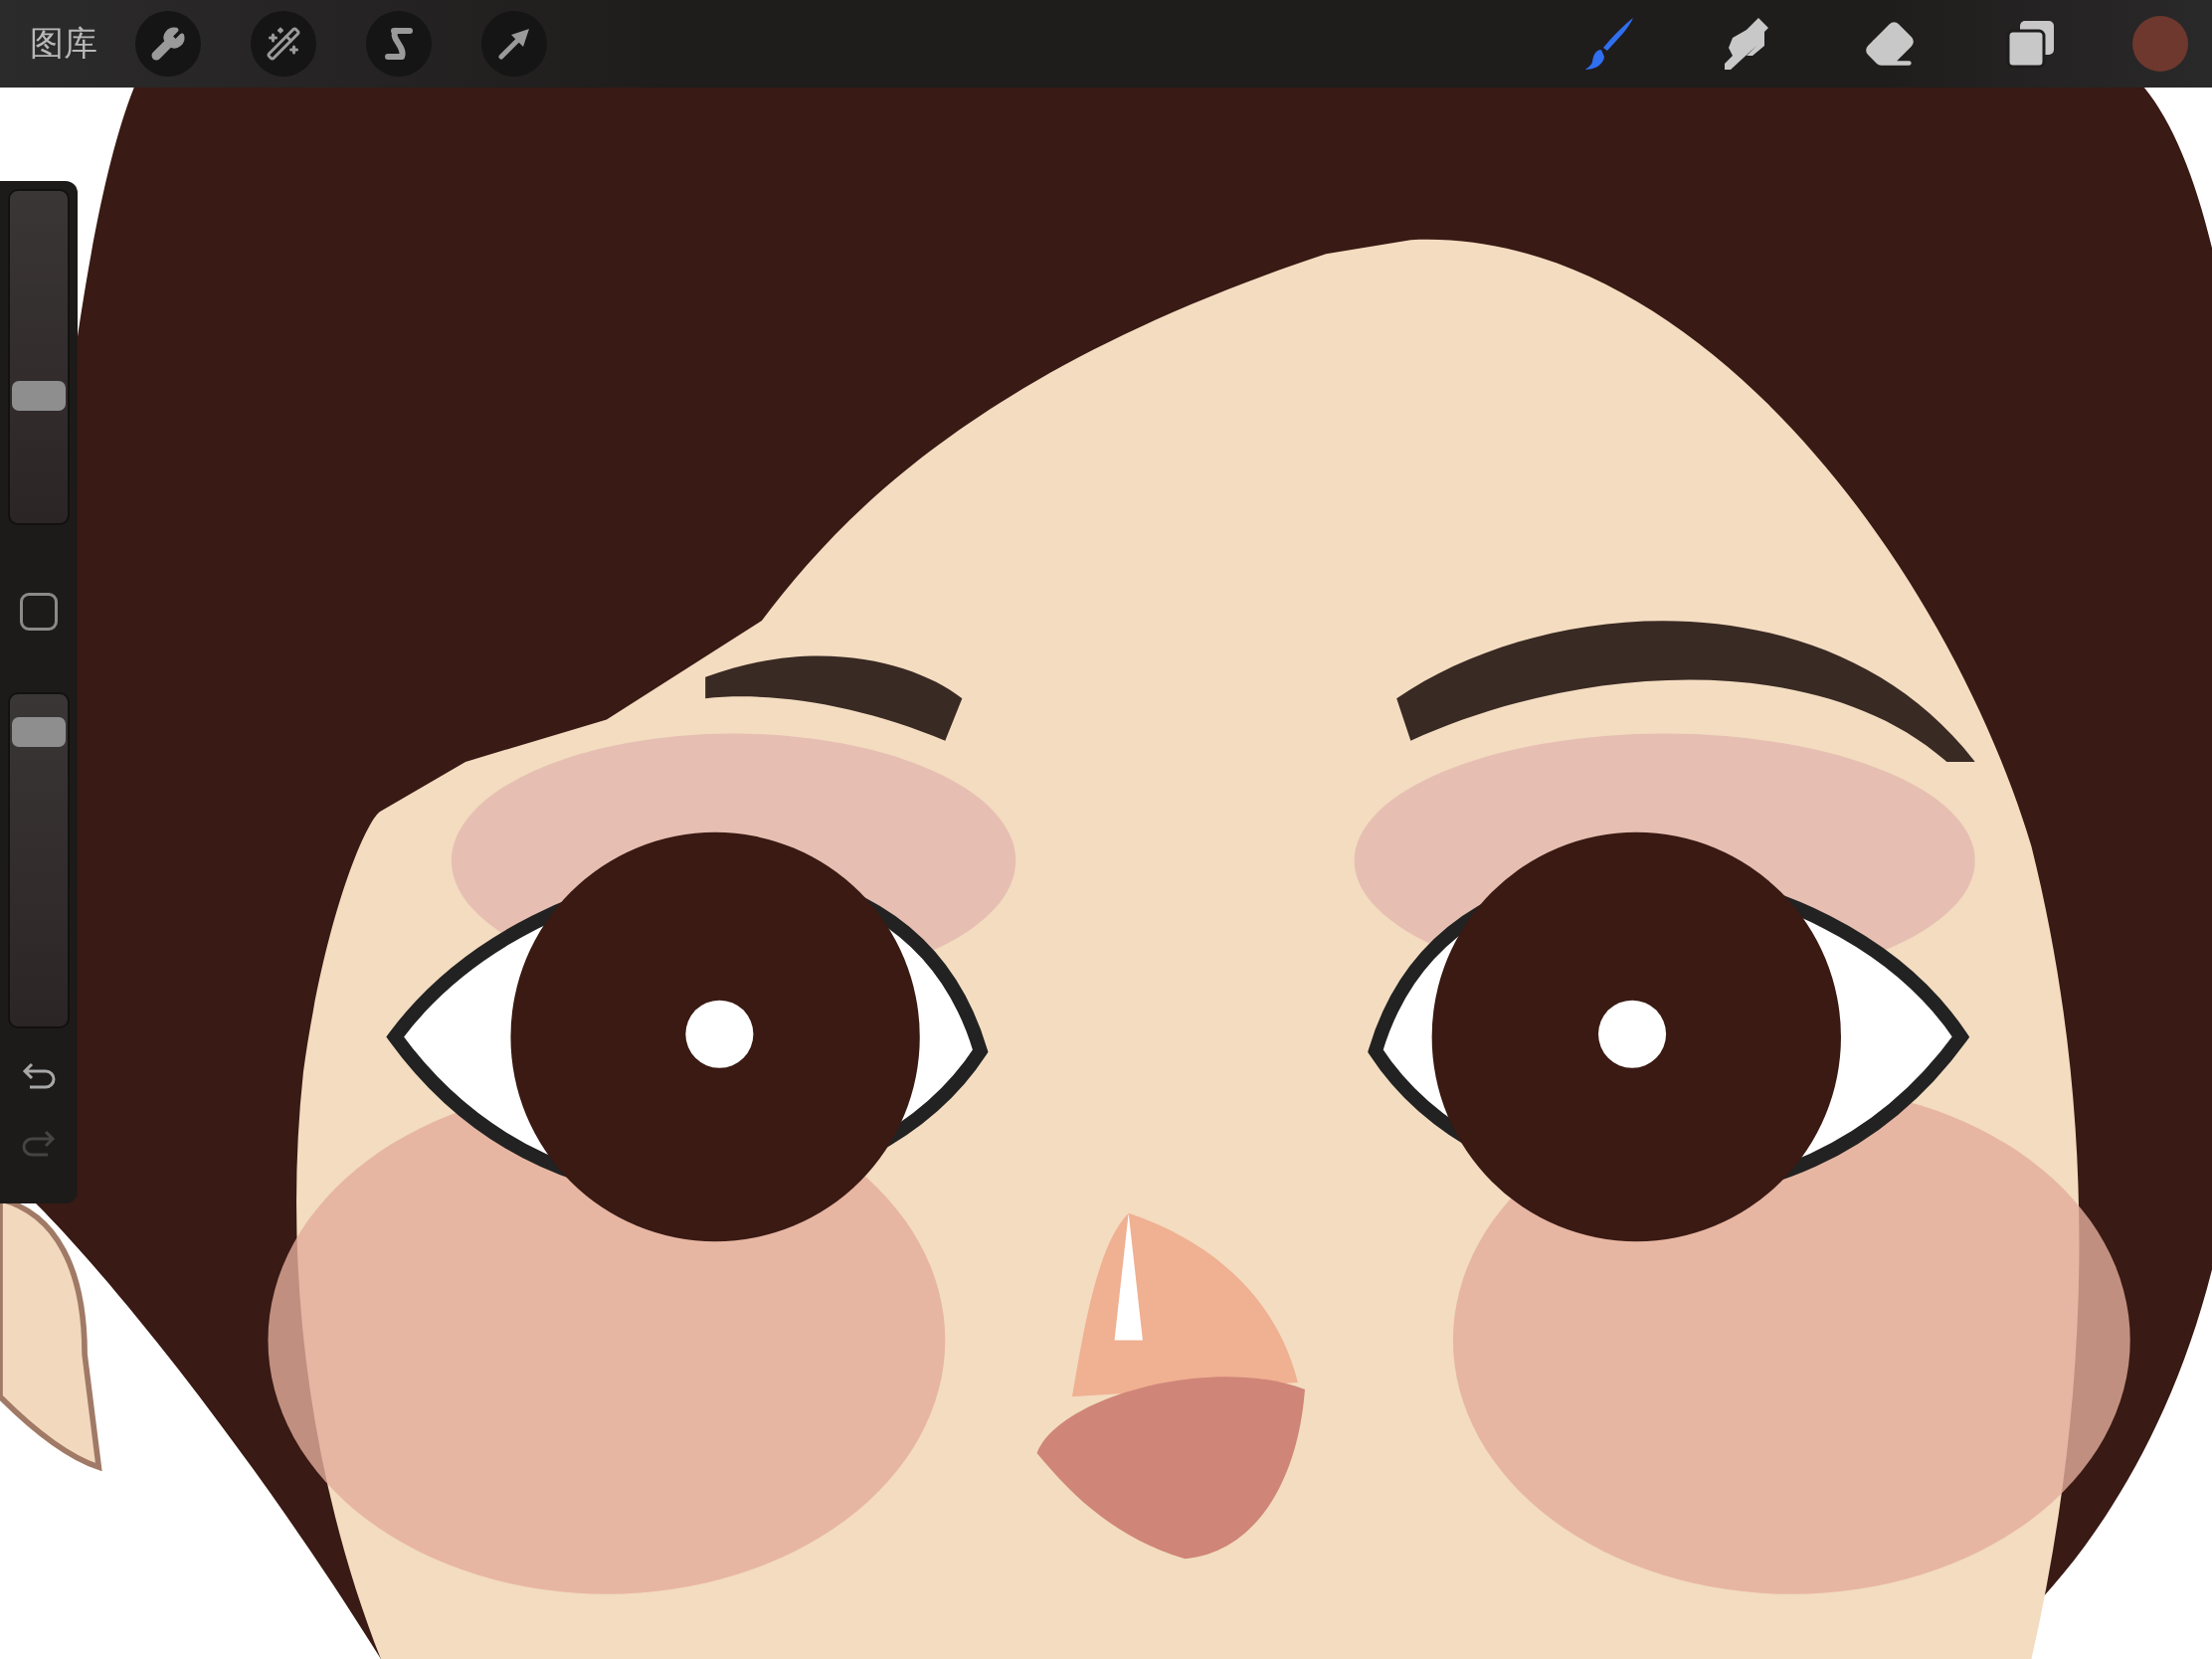 The image size is (2212, 1659). What do you see at coordinates (63, 44) in the screenshot?
I see `gallery-button: 图库` at bounding box center [63, 44].